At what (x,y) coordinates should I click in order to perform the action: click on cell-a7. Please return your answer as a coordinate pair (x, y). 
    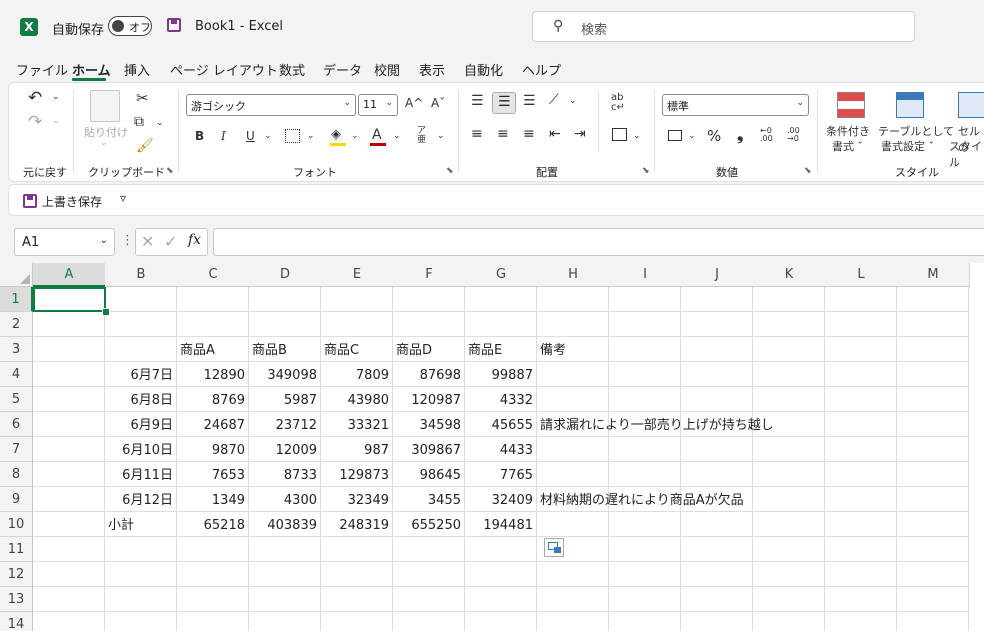
    Looking at the image, I should click on (69, 449).